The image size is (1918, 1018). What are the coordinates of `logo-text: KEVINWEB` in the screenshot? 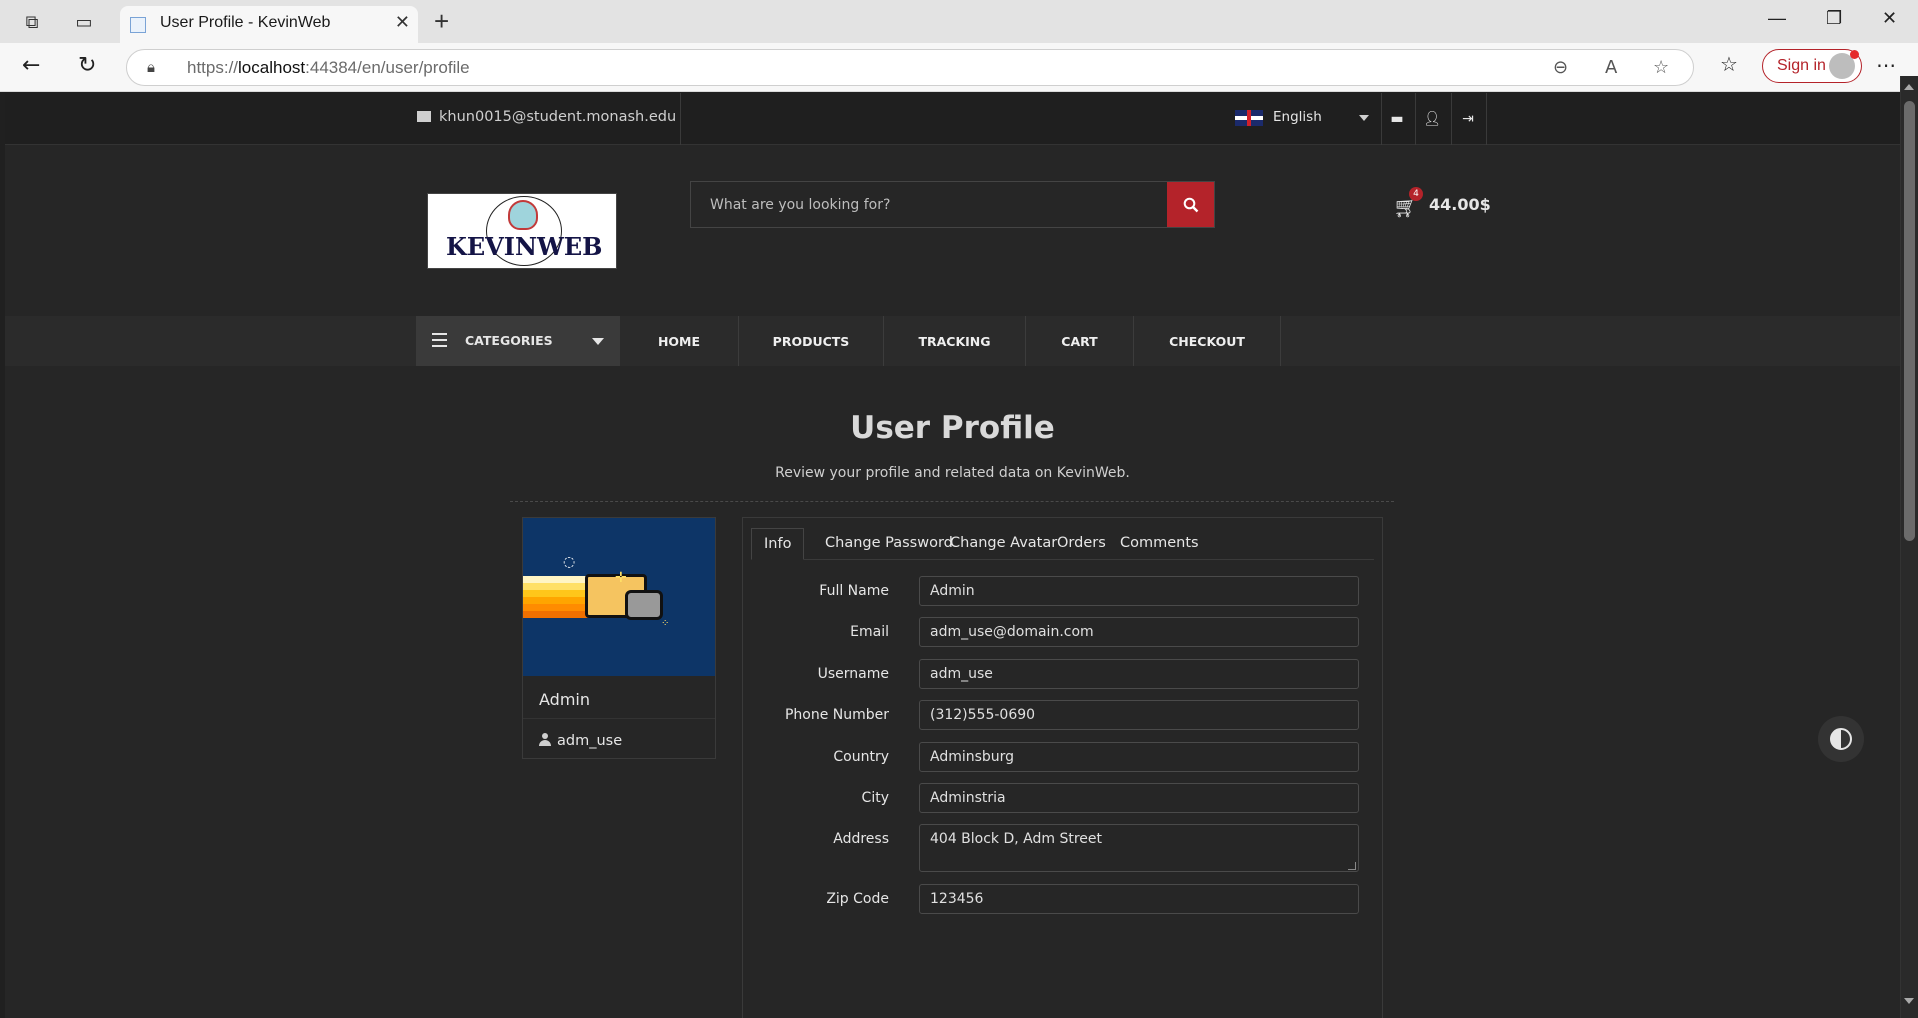 It's located at (524, 246).